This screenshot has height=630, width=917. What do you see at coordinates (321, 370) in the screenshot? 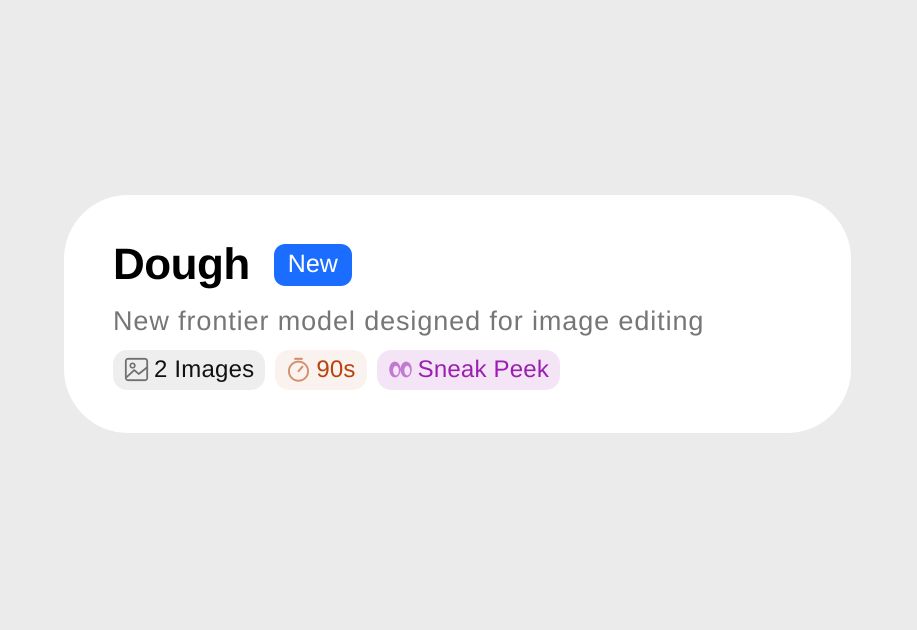
I see `tag-chip: 90s` at bounding box center [321, 370].